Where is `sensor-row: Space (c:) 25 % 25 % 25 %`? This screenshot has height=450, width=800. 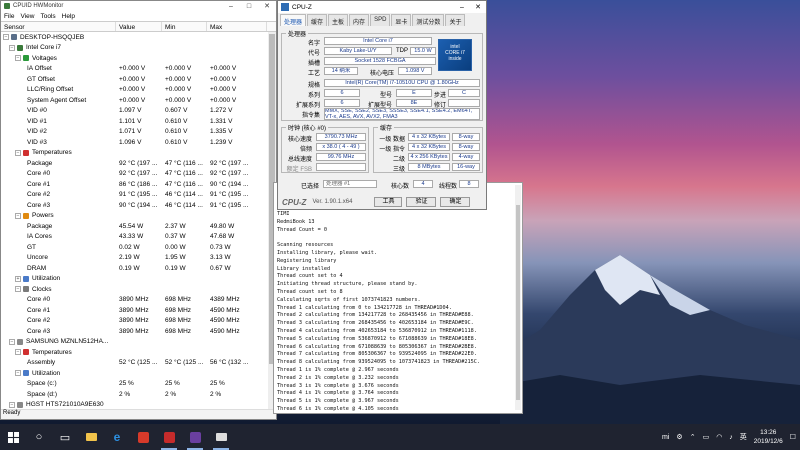 sensor-row: Space (c:) 25 % 25 % 25 % is located at coordinates (135, 384).